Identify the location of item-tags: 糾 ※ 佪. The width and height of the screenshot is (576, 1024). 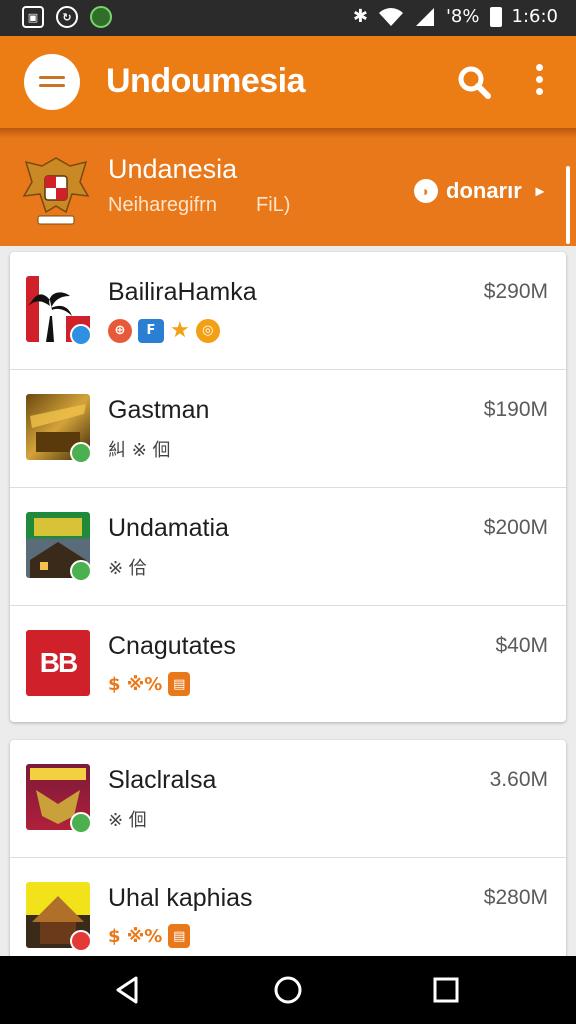
(139, 449).